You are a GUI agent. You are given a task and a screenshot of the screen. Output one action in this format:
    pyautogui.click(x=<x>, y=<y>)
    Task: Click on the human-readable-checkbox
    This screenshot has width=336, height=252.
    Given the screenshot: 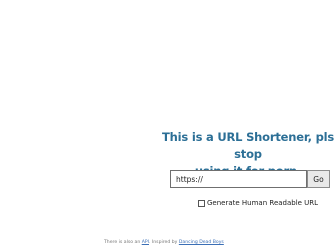 What is the action you would take?
    pyautogui.click(x=201, y=203)
    